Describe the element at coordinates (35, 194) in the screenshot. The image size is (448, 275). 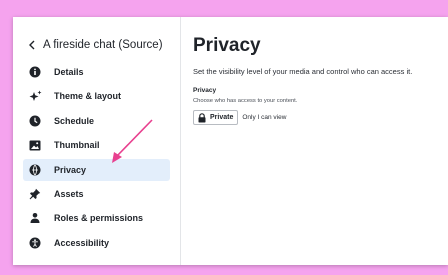
I see `pin-icon` at that location.